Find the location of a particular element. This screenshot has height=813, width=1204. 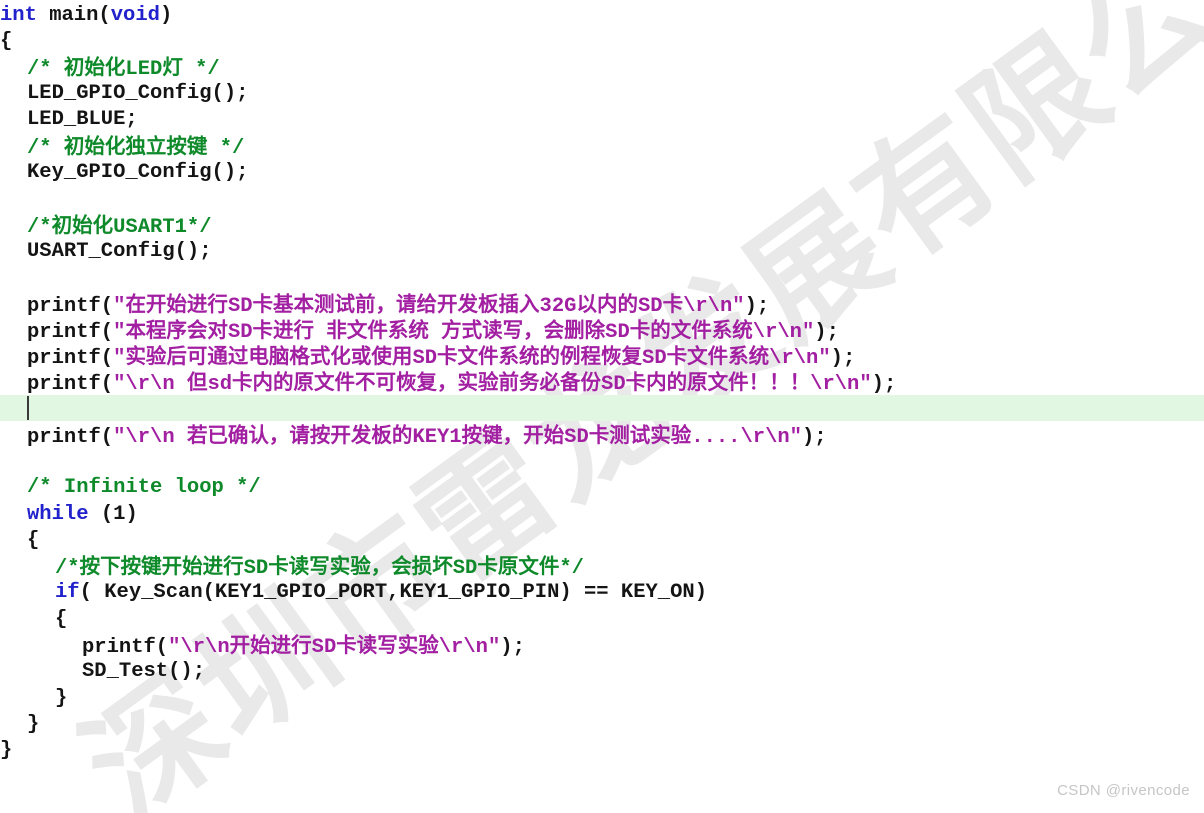

code-token-kw: void is located at coordinates (135, 15).